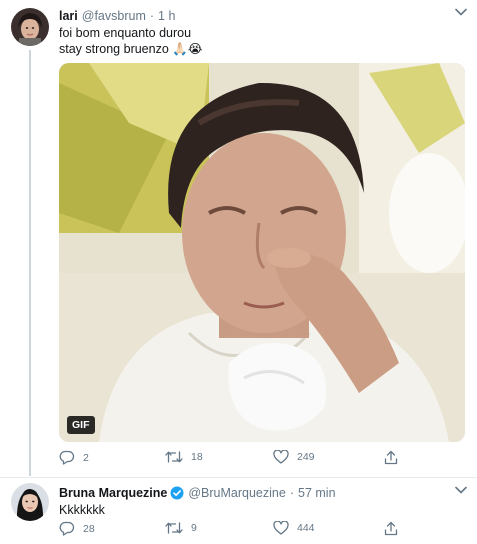  Describe the element at coordinates (30, 502) in the screenshot. I see `avatar-bruna-marquezine` at that location.